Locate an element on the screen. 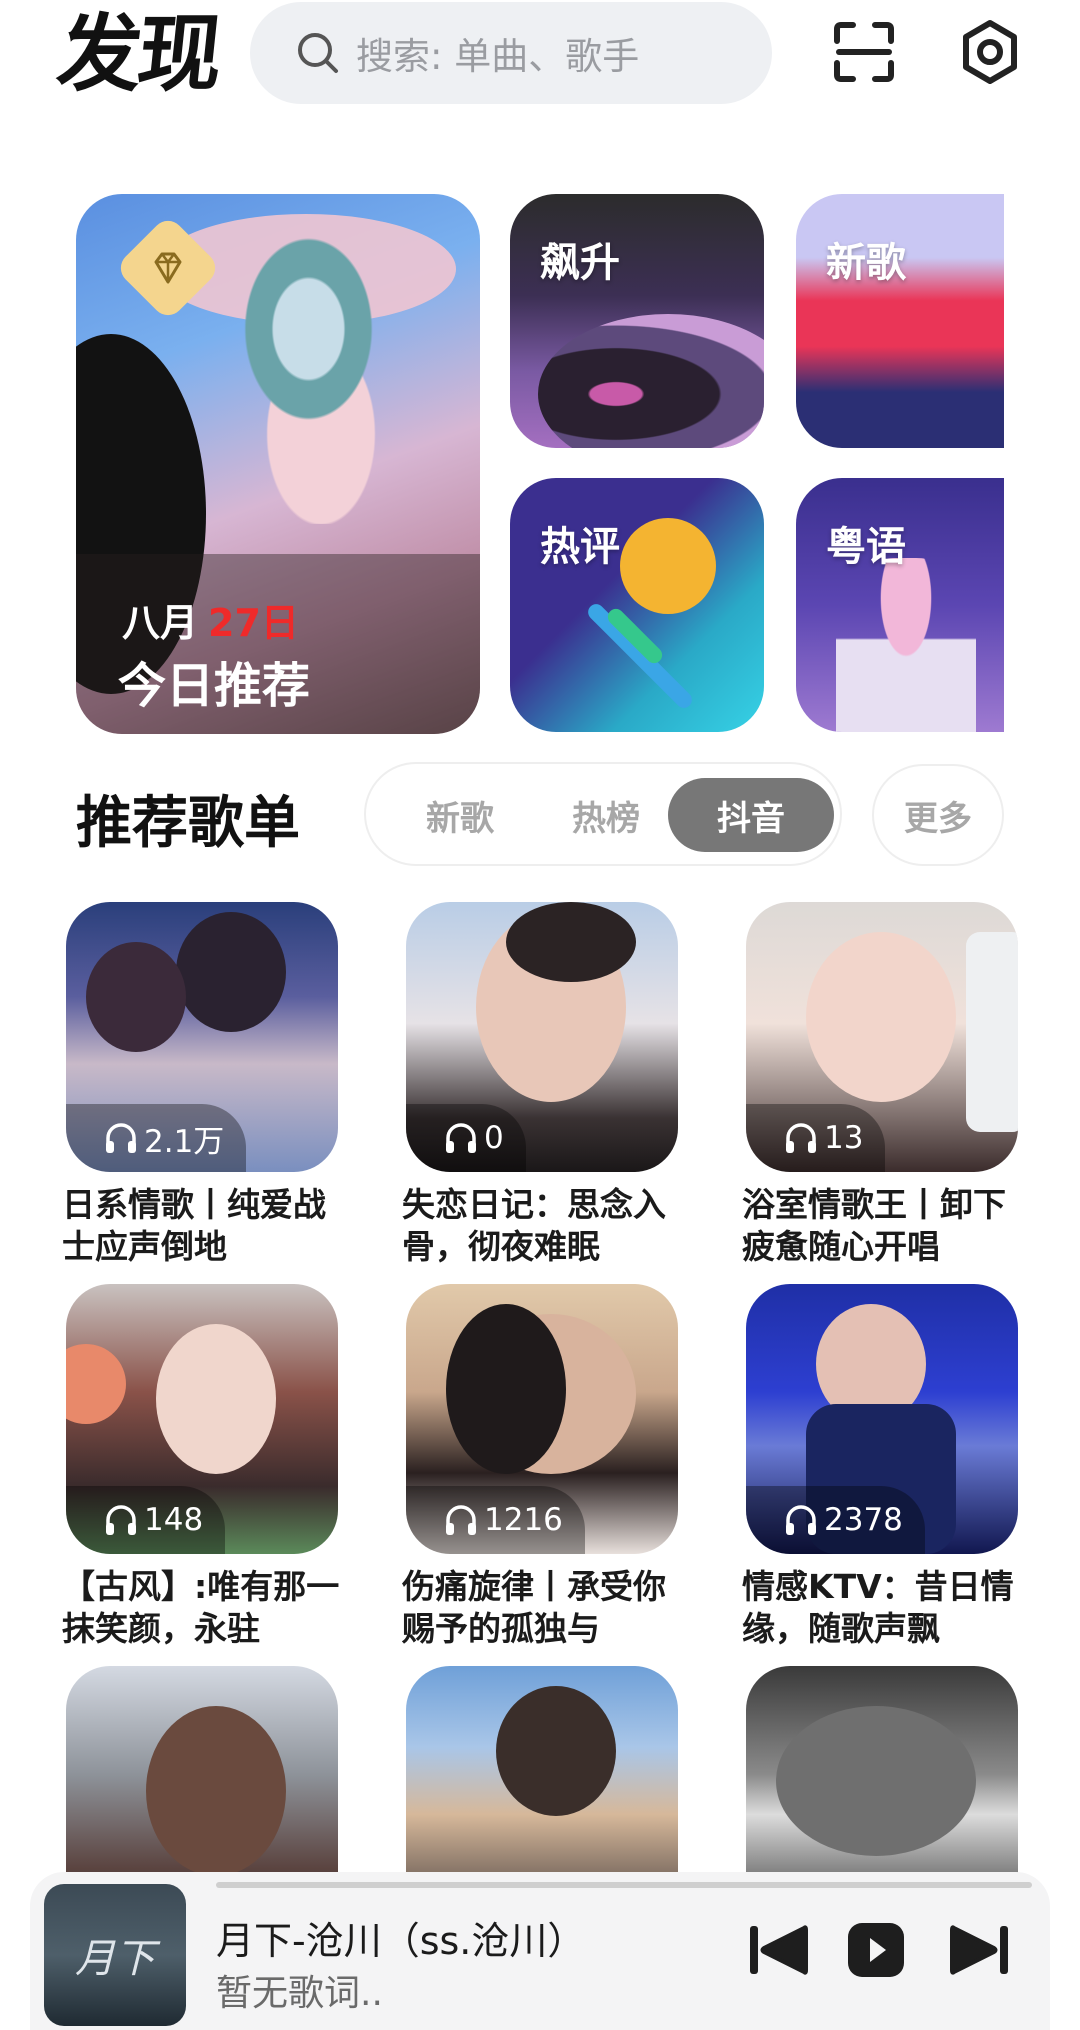 The height and width of the screenshot is (2030, 1080). playlist-cover: 2378 is located at coordinates (882, 1419).